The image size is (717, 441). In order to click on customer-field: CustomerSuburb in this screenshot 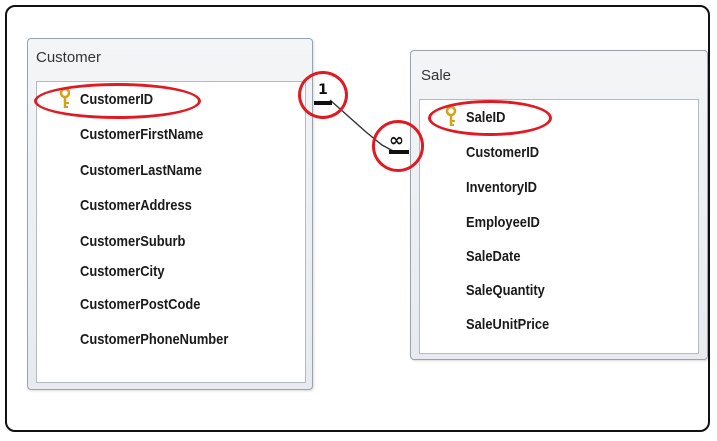, I will do `click(132, 241)`.